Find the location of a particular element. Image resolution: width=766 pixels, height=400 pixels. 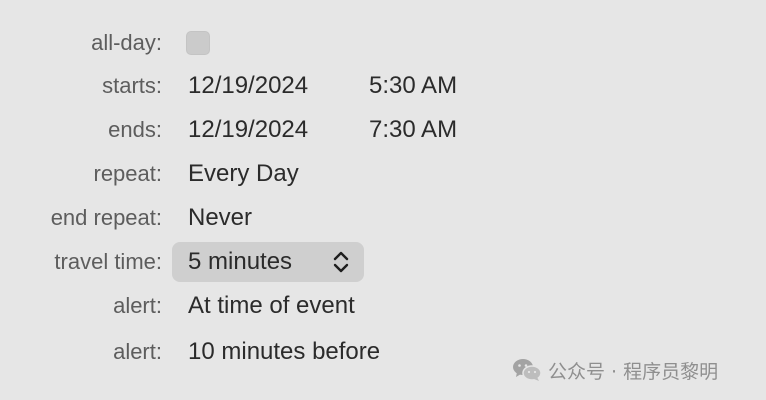

all-day-checkbox is located at coordinates (198, 43).